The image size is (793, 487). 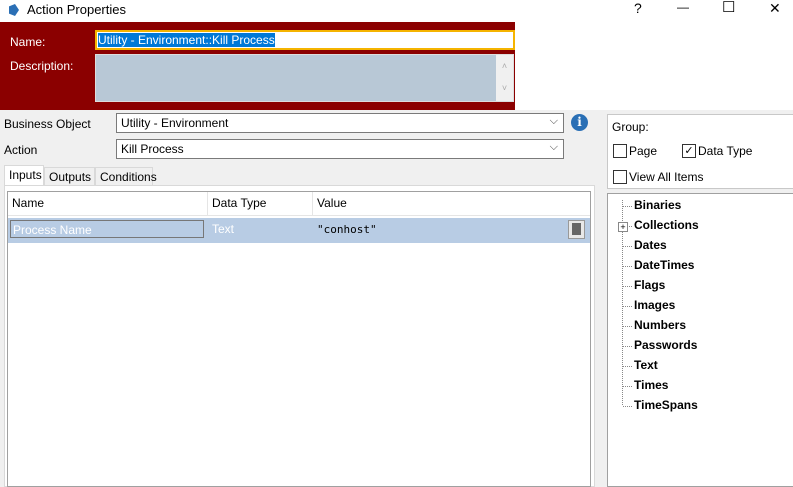 I want to click on name-value: Utility - Environment::Kill Process, so click(x=186, y=40).